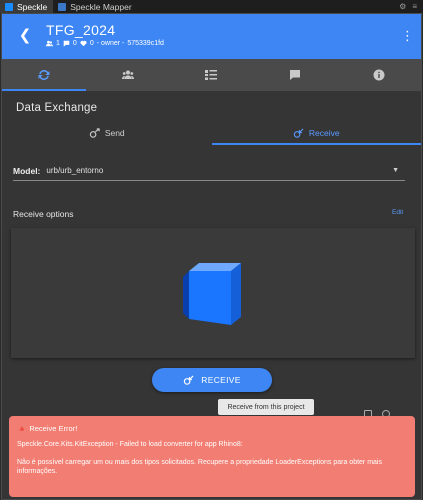 This screenshot has width=423, height=500. I want to click on send-icon, so click(94, 132).